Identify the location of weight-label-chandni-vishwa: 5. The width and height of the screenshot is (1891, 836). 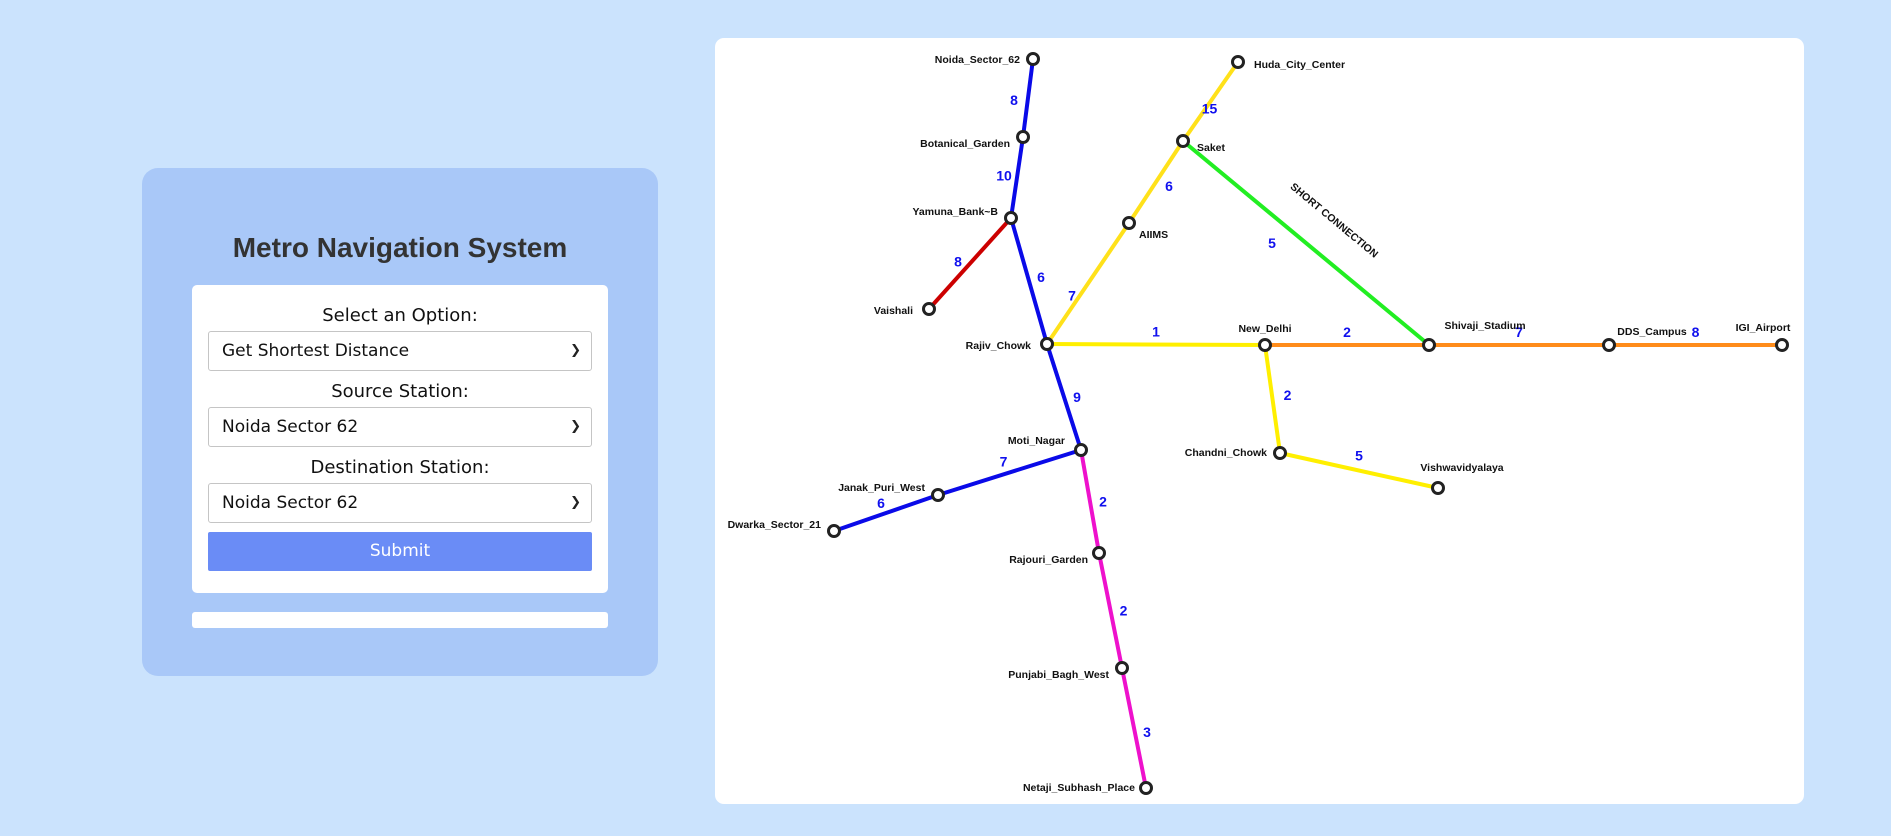
(1359, 456).